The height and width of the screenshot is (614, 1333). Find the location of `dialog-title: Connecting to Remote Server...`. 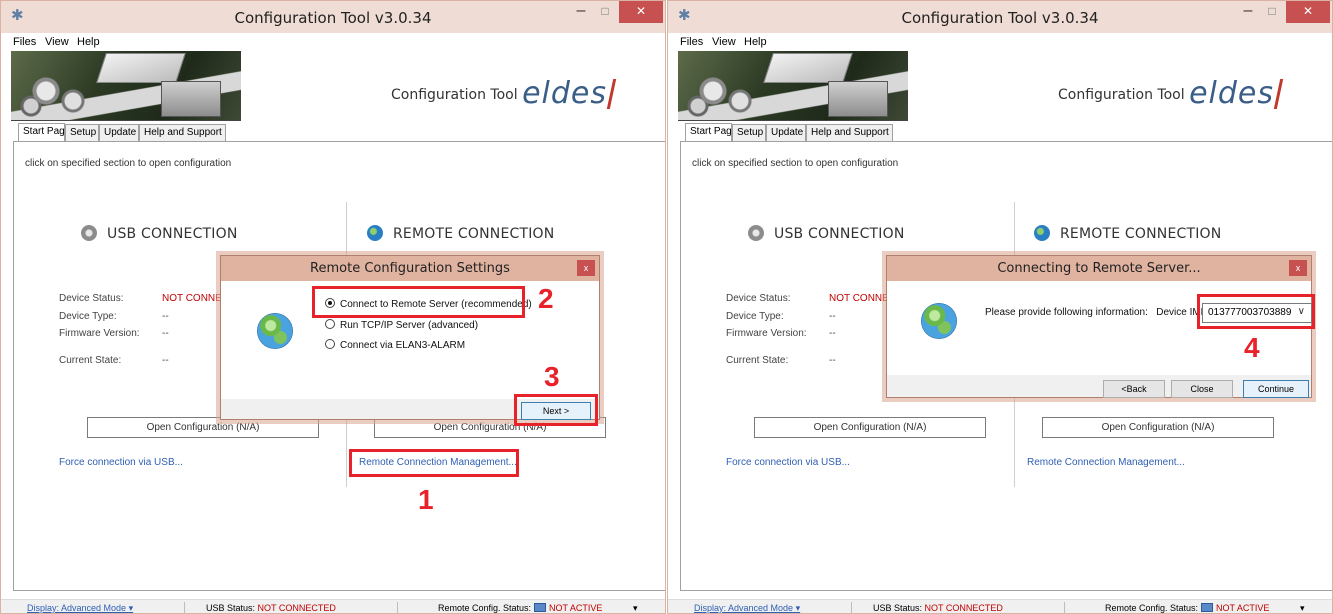

dialog-title: Connecting to Remote Server... is located at coordinates (1099, 268).